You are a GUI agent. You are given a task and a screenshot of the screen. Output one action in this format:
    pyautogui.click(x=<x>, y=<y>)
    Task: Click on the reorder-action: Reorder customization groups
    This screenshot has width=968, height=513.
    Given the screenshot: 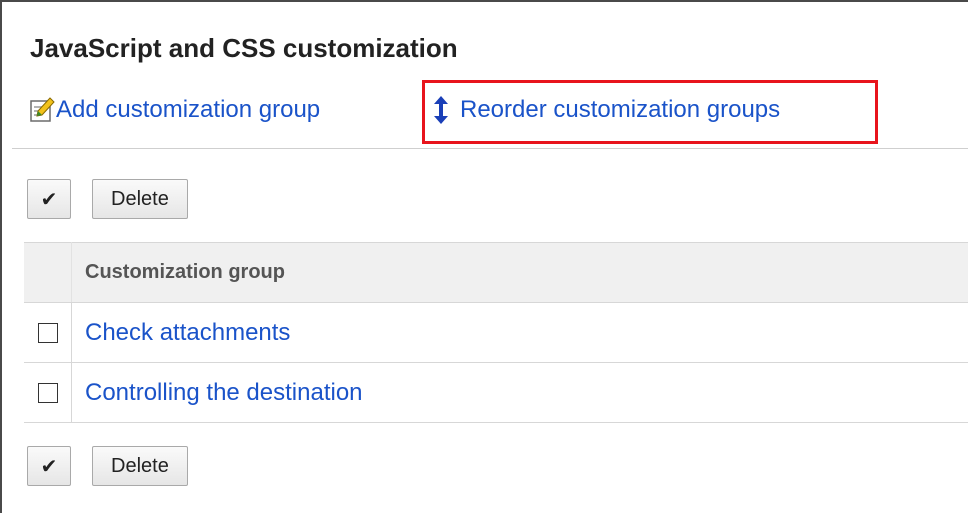 What is the action you would take?
    pyautogui.click(x=605, y=110)
    